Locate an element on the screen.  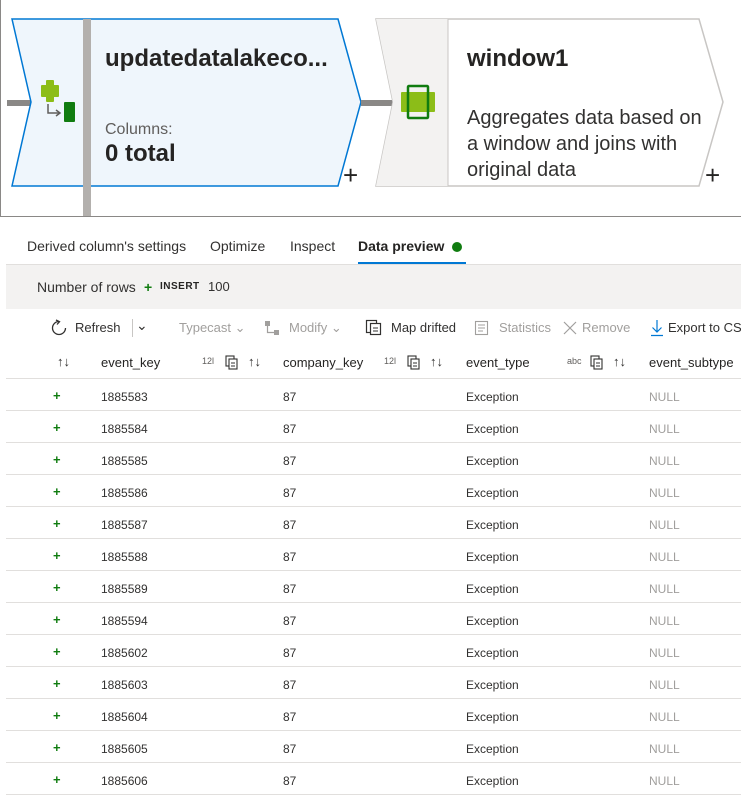
refresh-icon is located at coordinates (59, 327).